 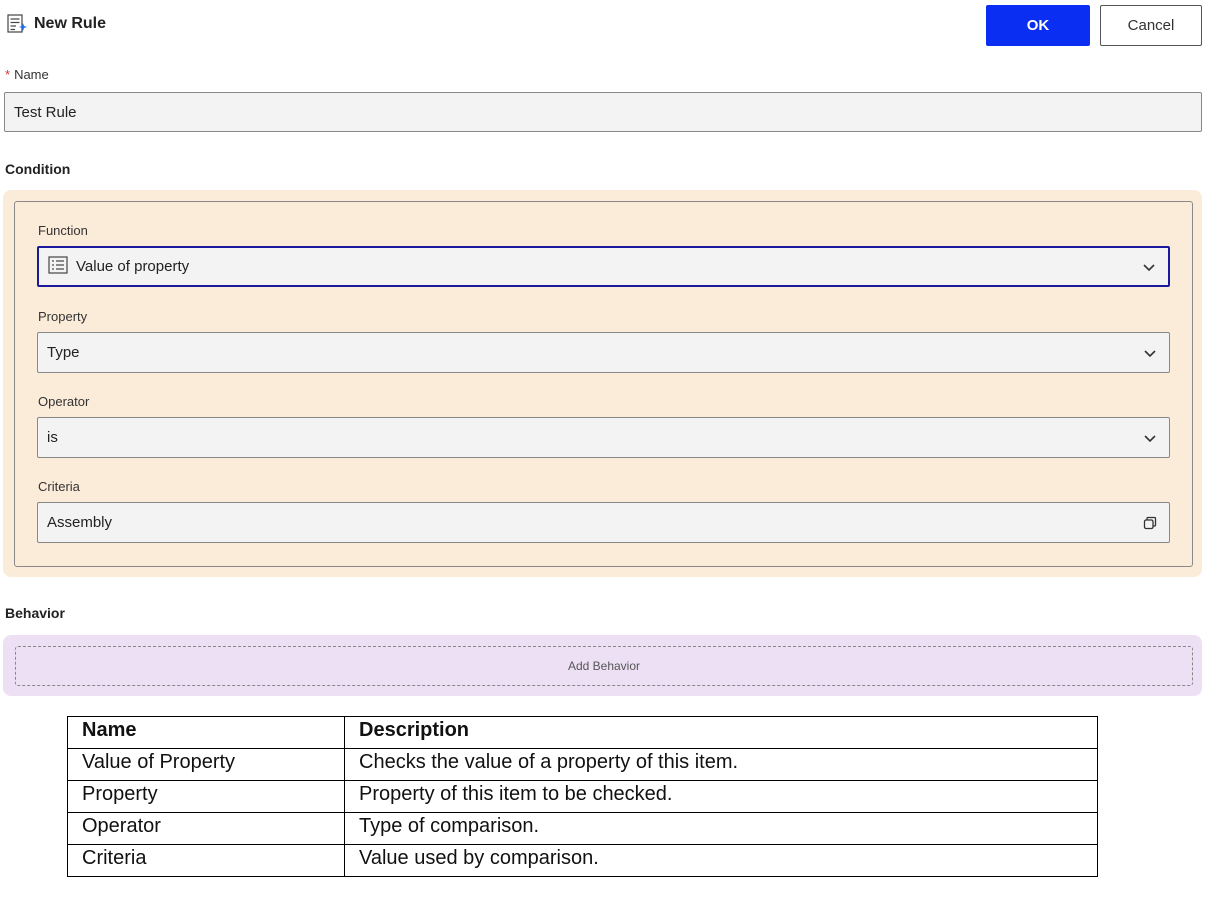 What do you see at coordinates (721, 796) in the screenshot?
I see `table-cell-description: Property of this item to be checked.` at bounding box center [721, 796].